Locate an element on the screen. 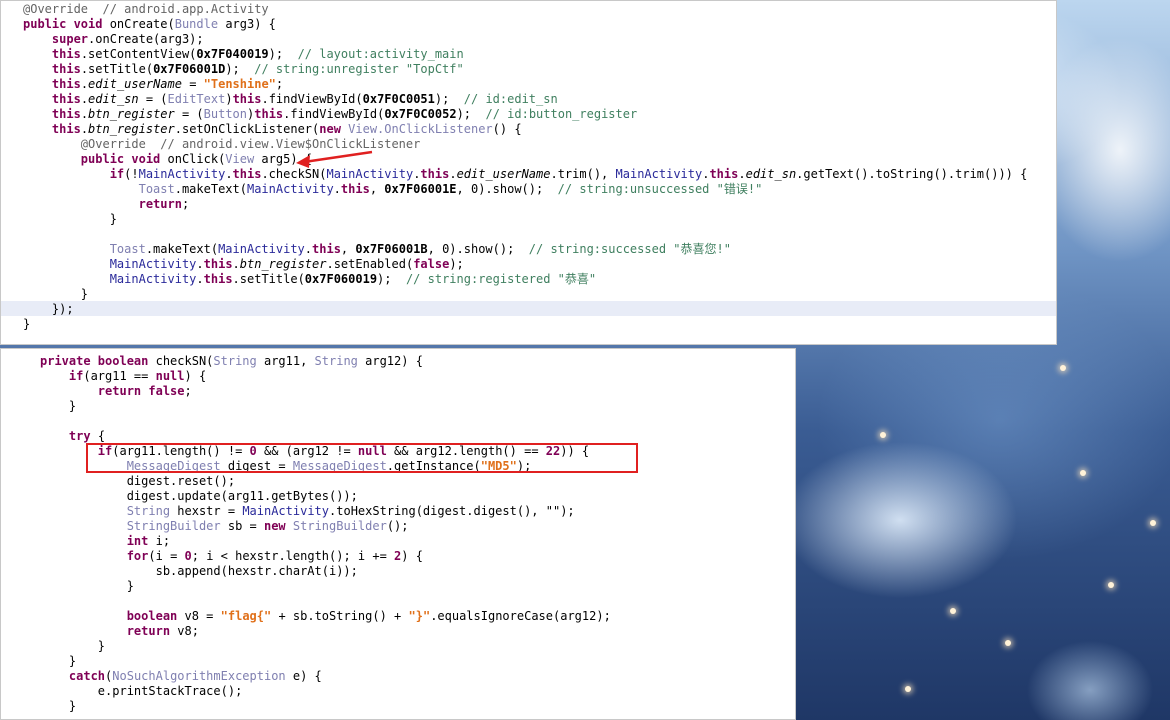  code-token: , 0).show(); is located at coordinates (478, 249).